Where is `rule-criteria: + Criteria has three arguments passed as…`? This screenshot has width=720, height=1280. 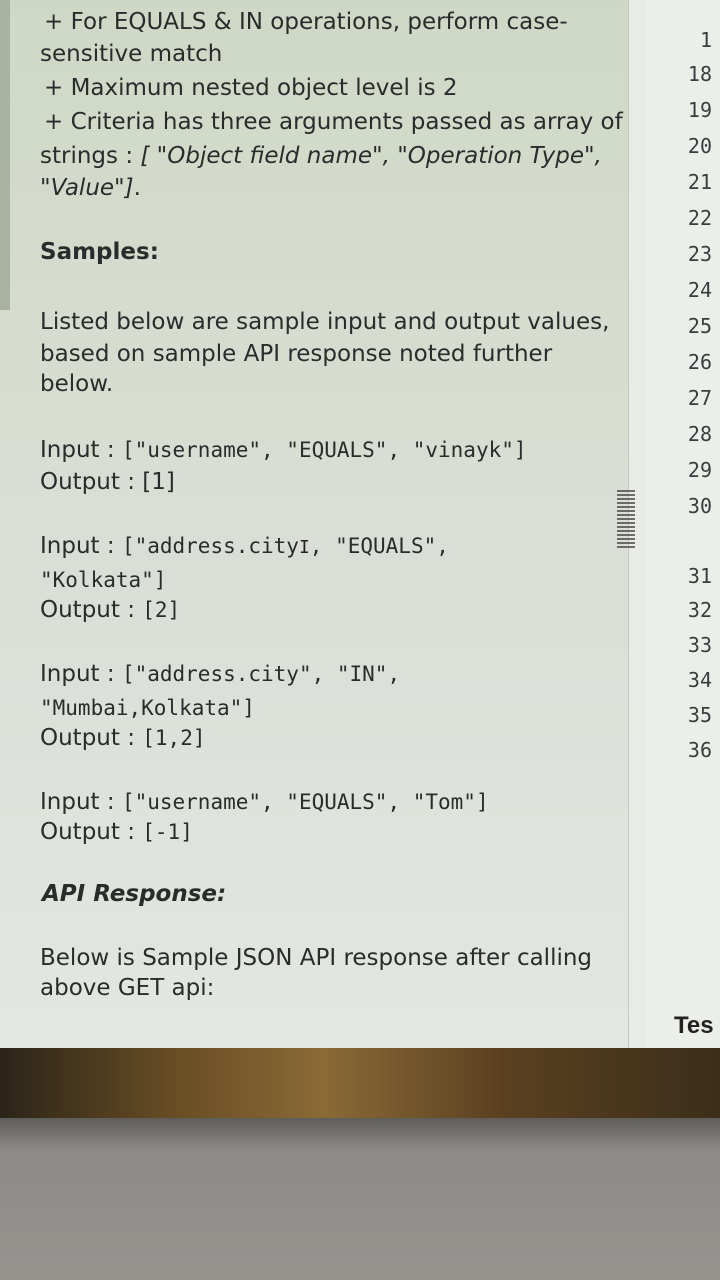
rule-criteria: + Criteria has three arguments passed as… is located at coordinates (333, 122).